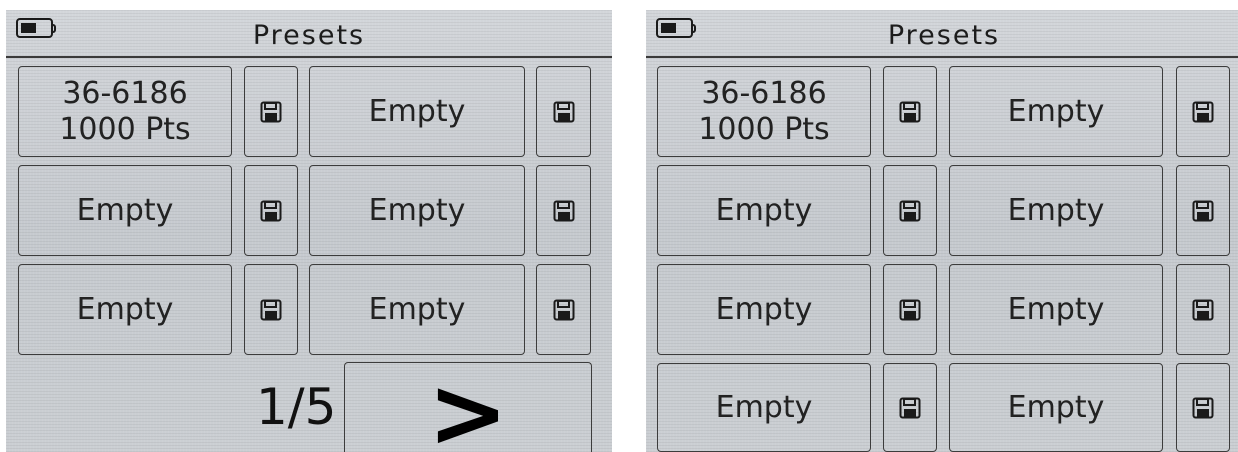 The height and width of the screenshot is (452, 1238). I want to click on next-arrow-icon: >, so click(468, 404).